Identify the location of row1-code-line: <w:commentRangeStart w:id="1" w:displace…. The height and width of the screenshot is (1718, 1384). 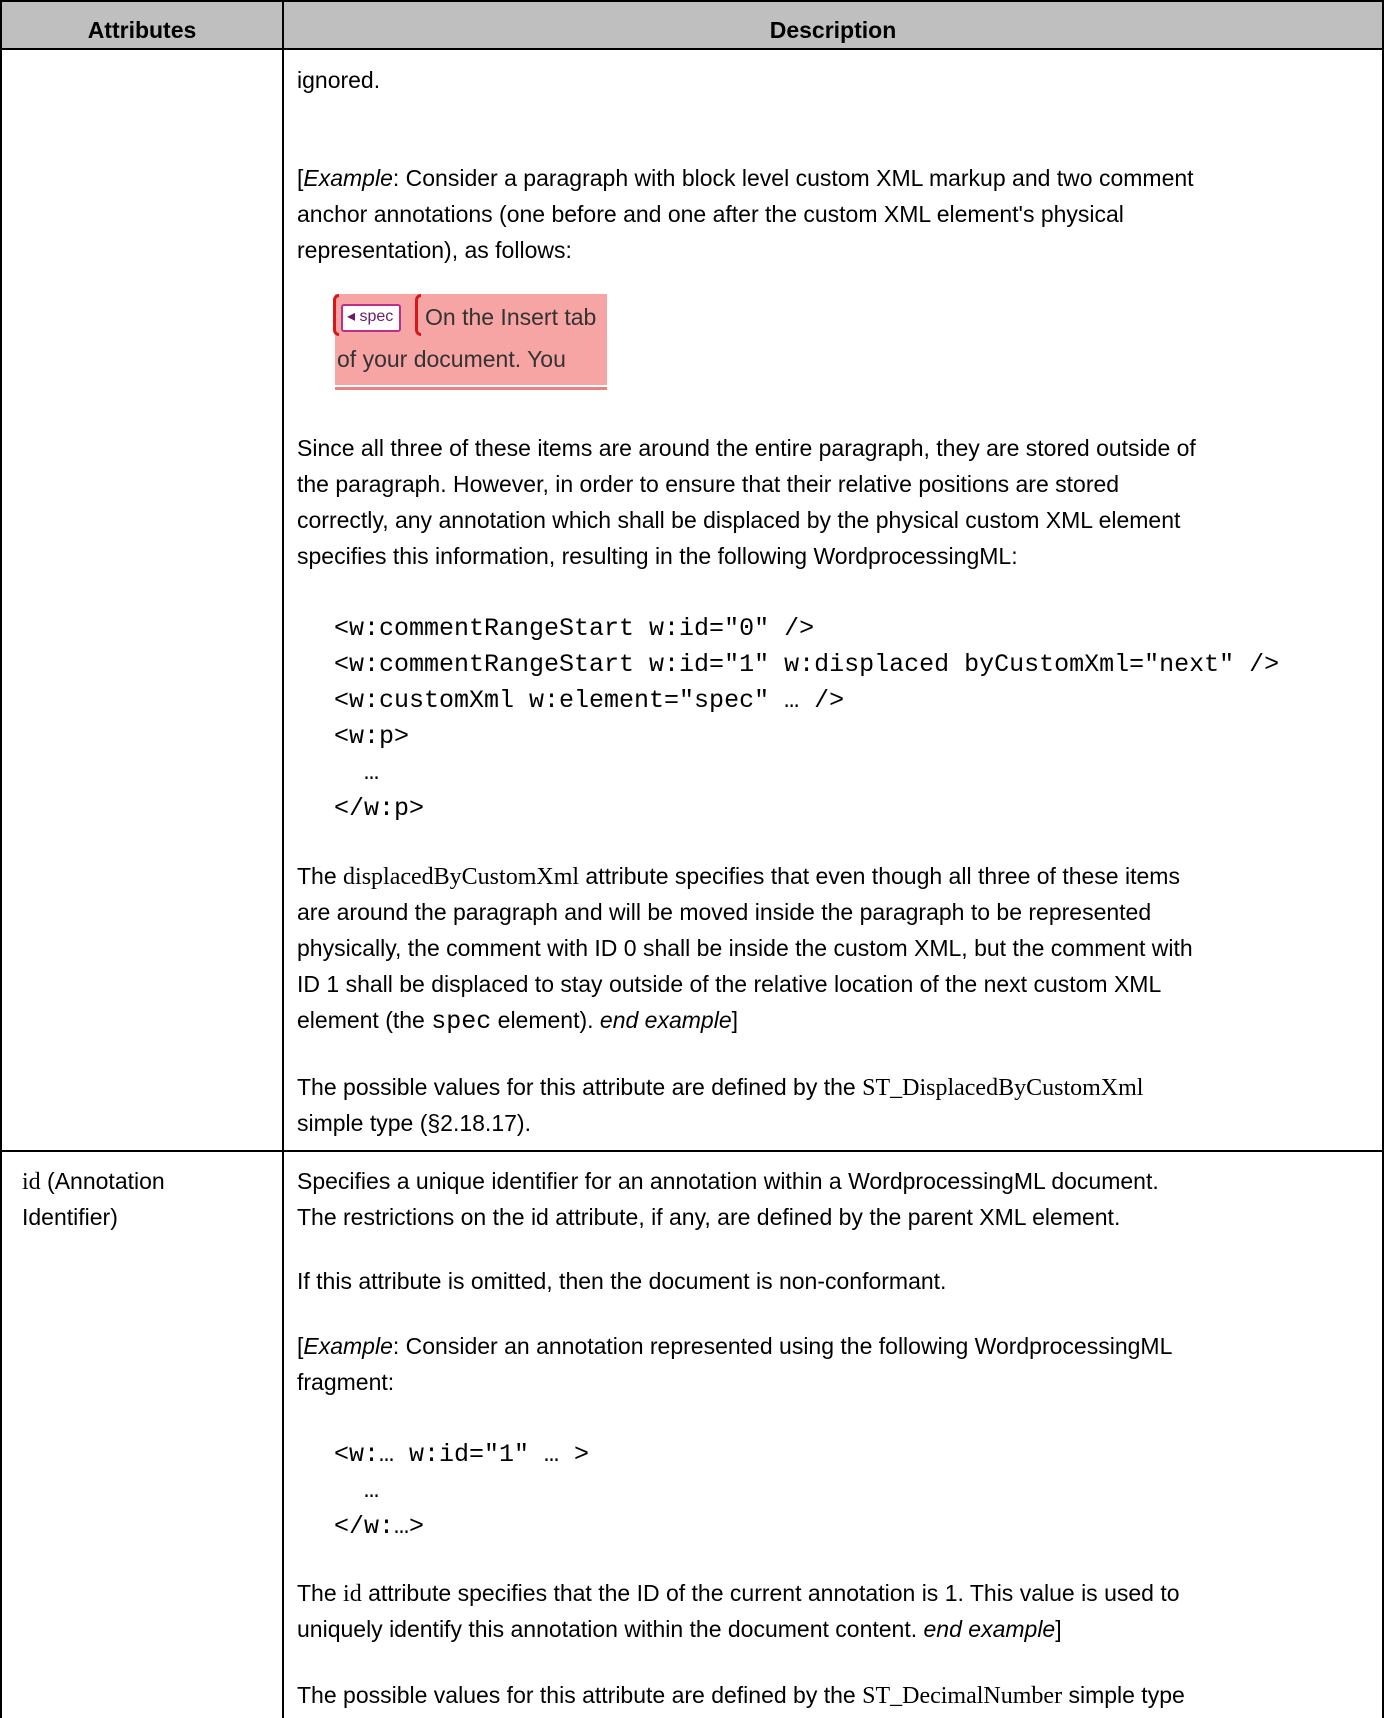
(807, 664).